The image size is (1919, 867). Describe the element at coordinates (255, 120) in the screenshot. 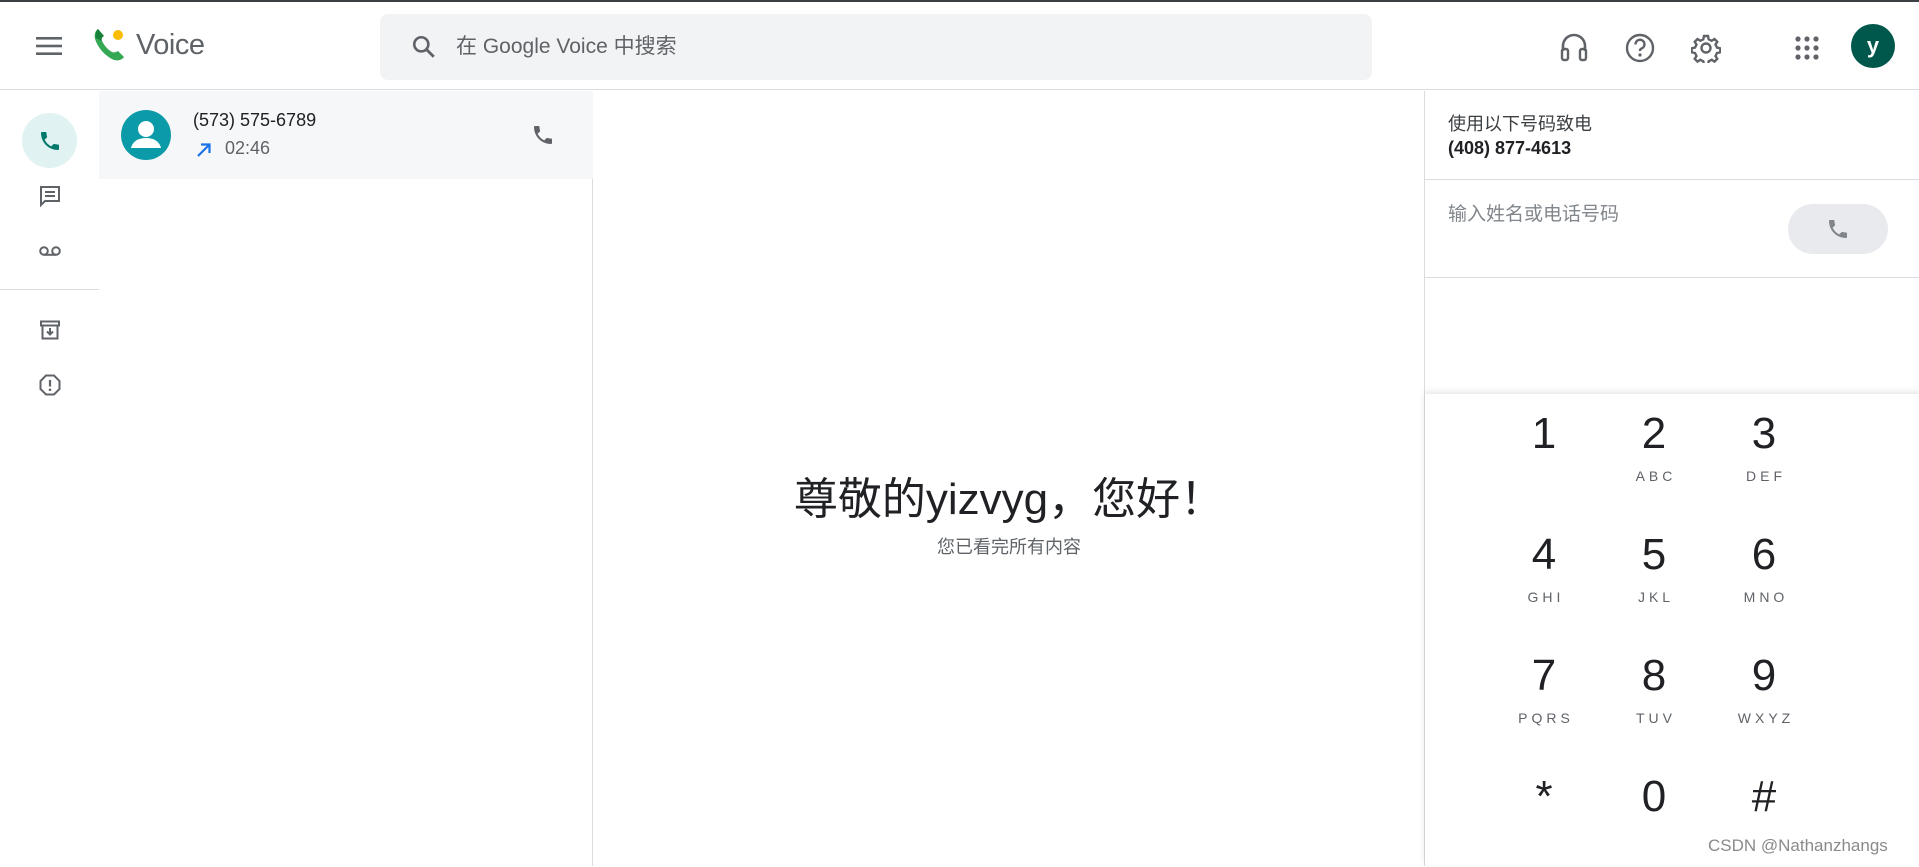

I see `call-number: (573) 575-6789` at that location.